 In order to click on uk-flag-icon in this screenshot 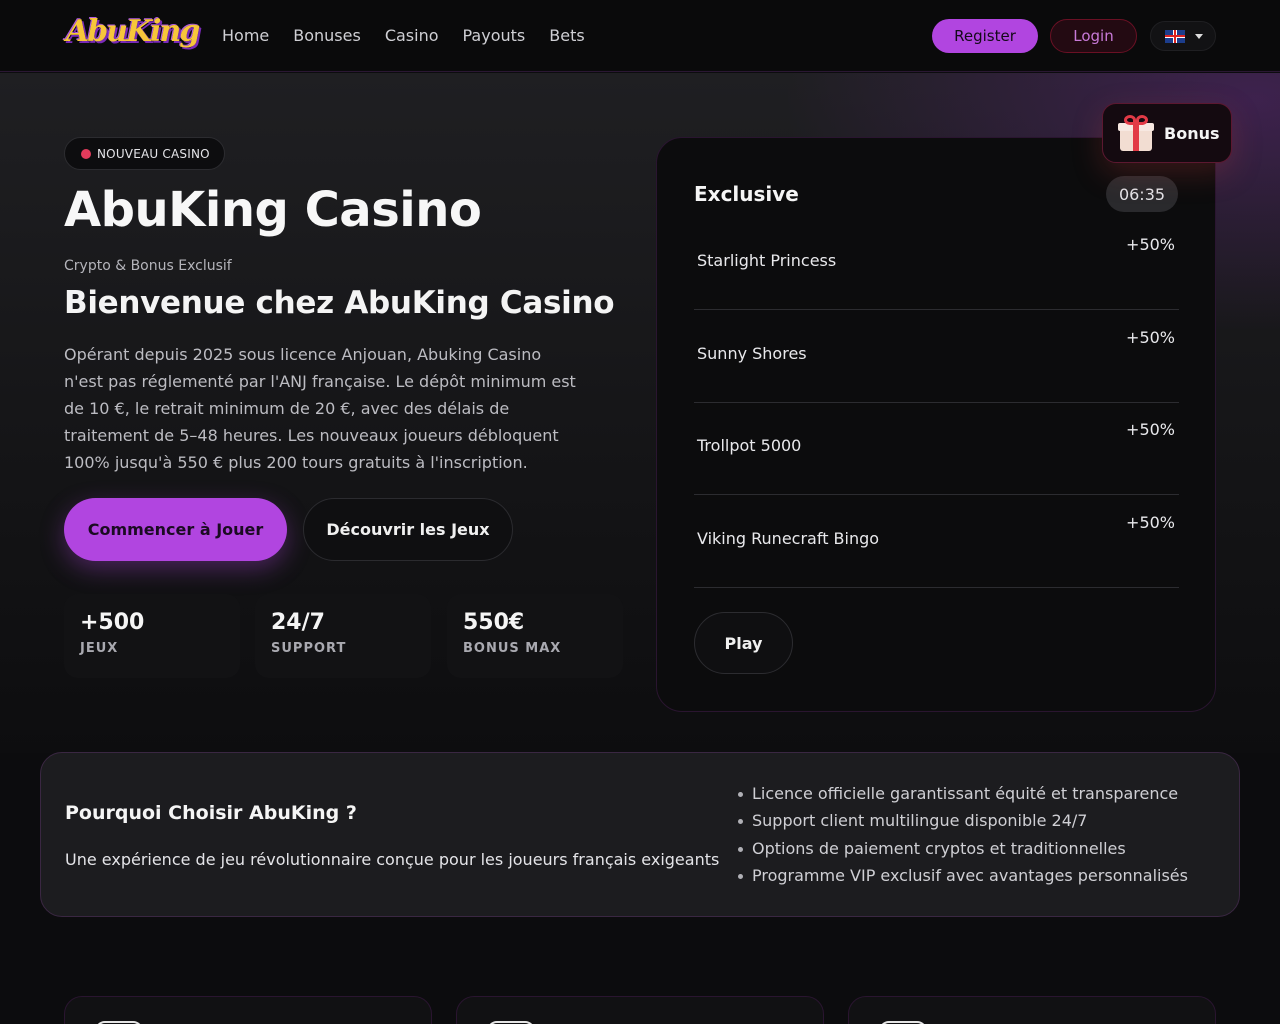, I will do `click(1175, 36)`.